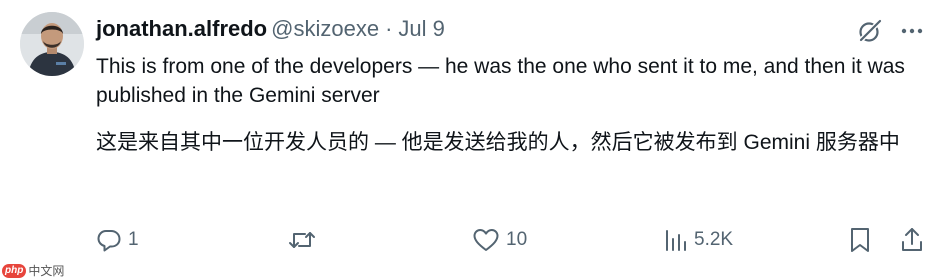 The image size is (936, 280). I want to click on reply-icon, so click(109, 241).